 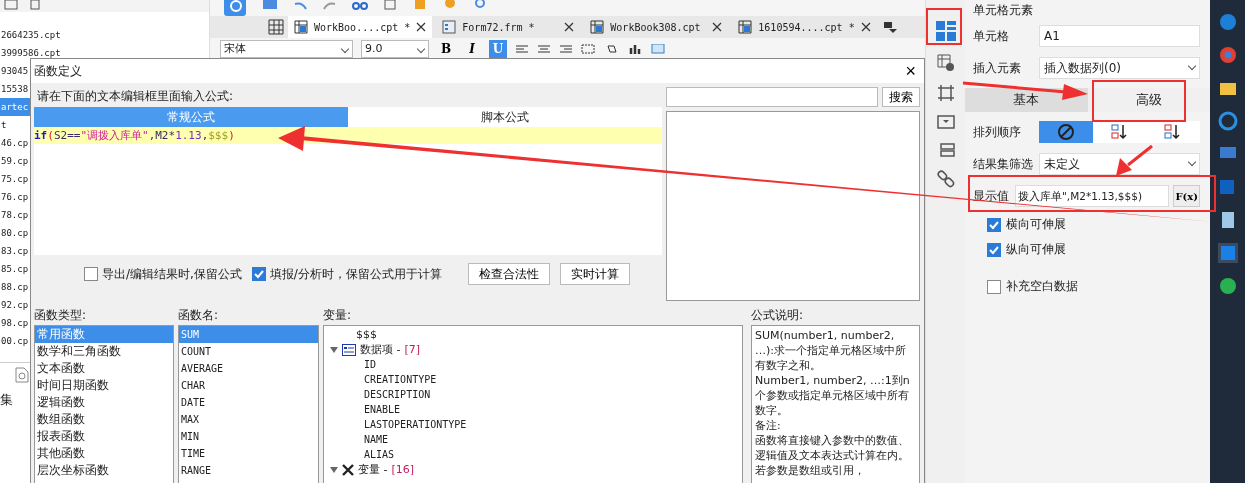 What do you see at coordinates (997, 68) in the screenshot?
I see `field-label: 插入元素` at bounding box center [997, 68].